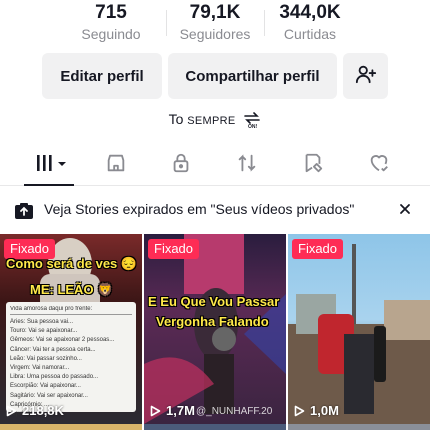 This screenshot has height=430, width=430. Describe the element at coordinates (310, 12) in the screenshot. I see `likes-count: 344,0K` at that location.